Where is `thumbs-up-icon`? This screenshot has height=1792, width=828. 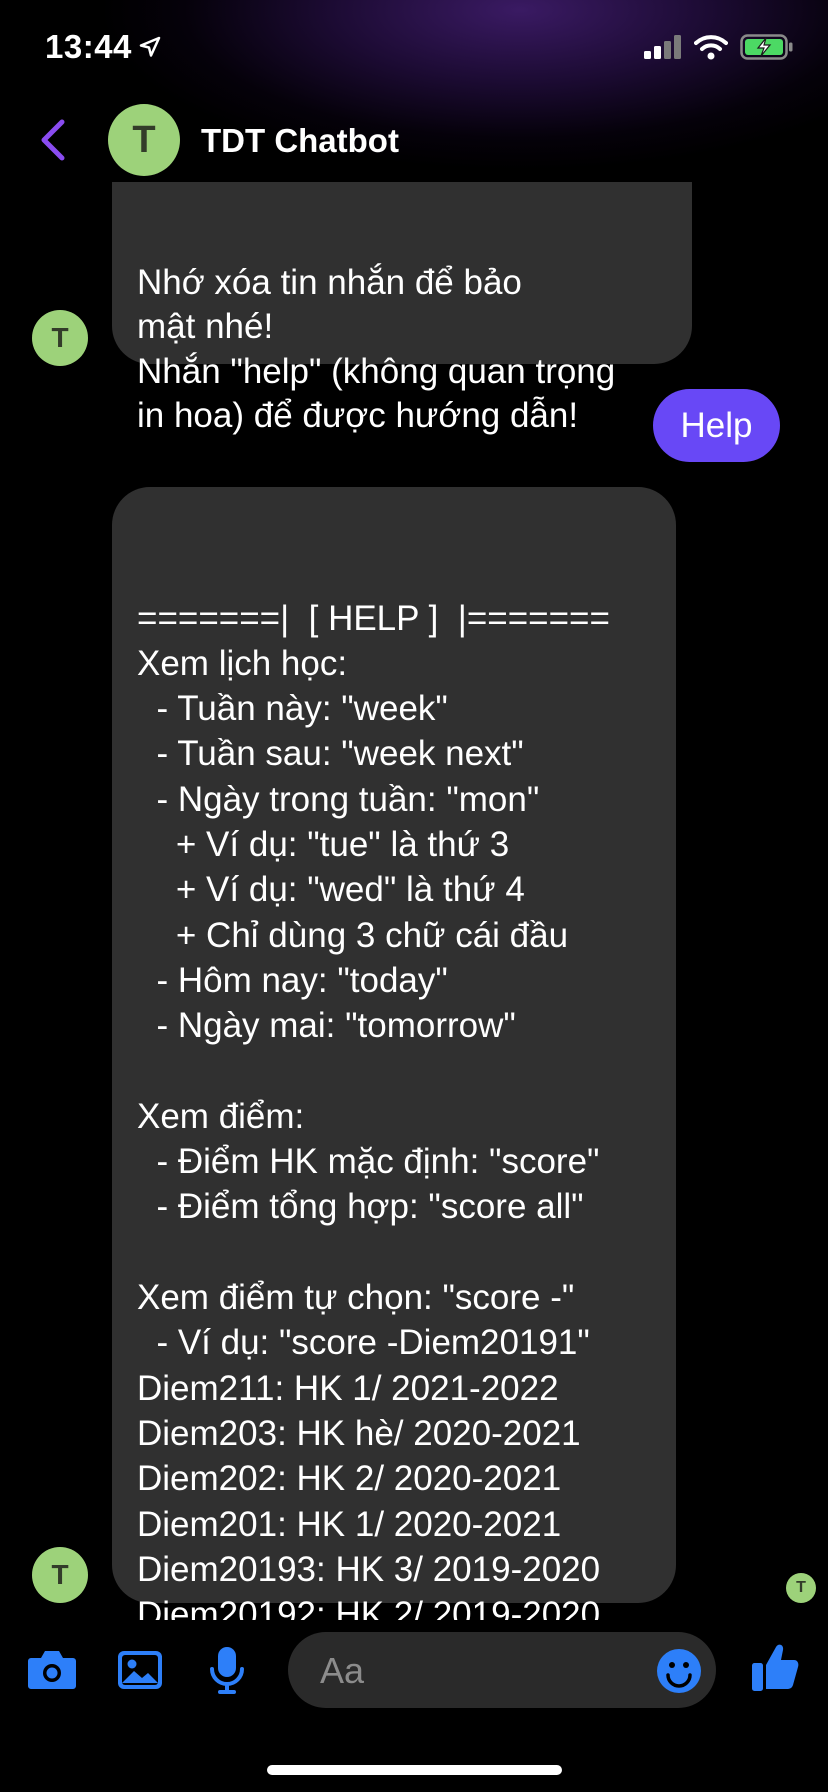
thumbs-up-icon is located at coordinates (775, 1667).